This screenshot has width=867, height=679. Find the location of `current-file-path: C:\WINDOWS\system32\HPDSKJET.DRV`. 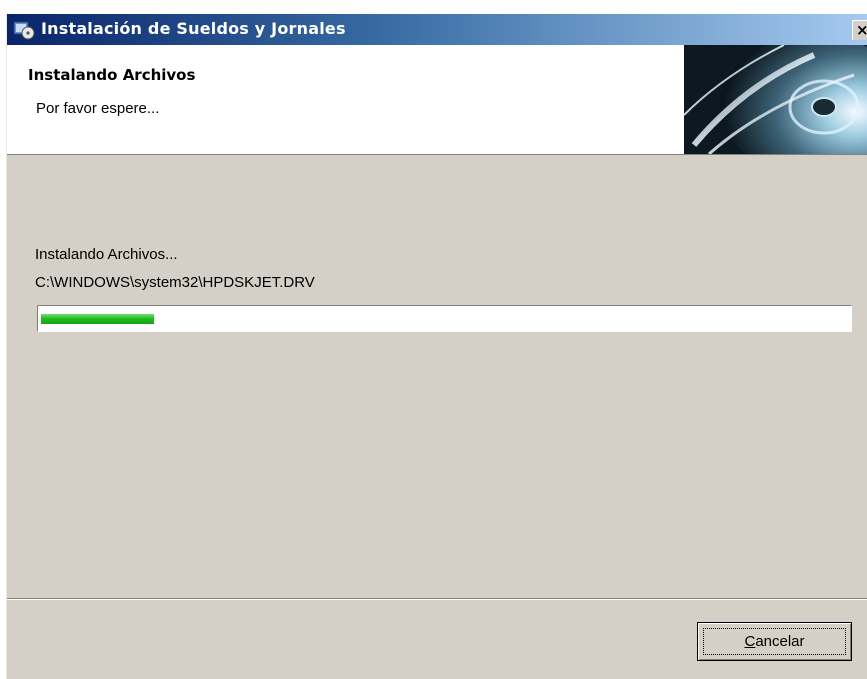

current-file-path: C:\WINDOWS\system32\HPDSKJET.DRV is located at coordinates (175, 282).